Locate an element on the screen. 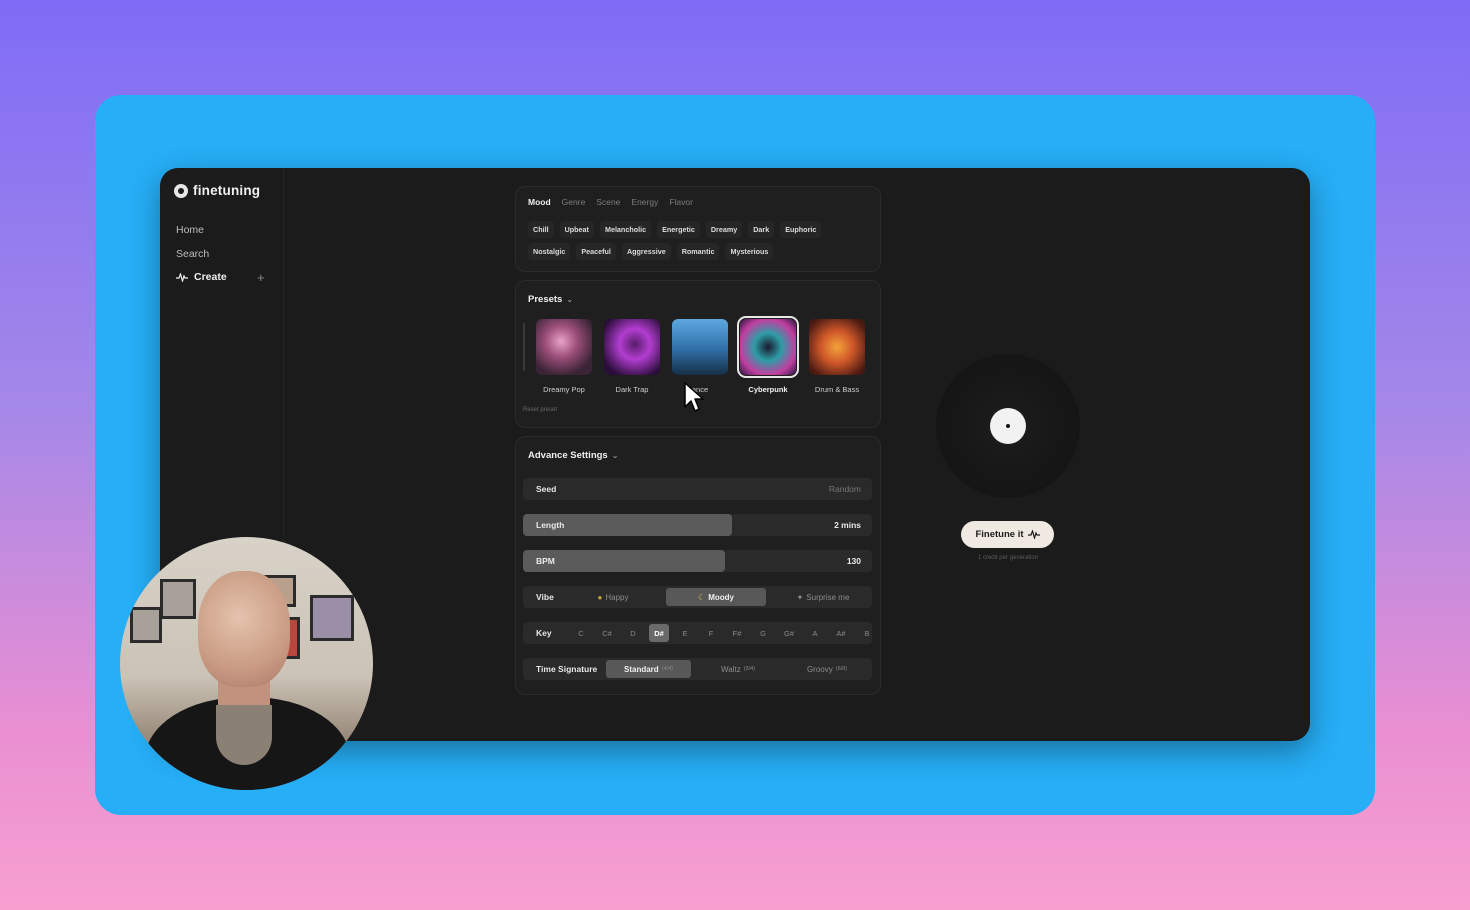 Image resolution: width=1470 pixels, height=910 pixels. preset-drum-and-bass: Drum & Bass is located at coordinates (837, 356).